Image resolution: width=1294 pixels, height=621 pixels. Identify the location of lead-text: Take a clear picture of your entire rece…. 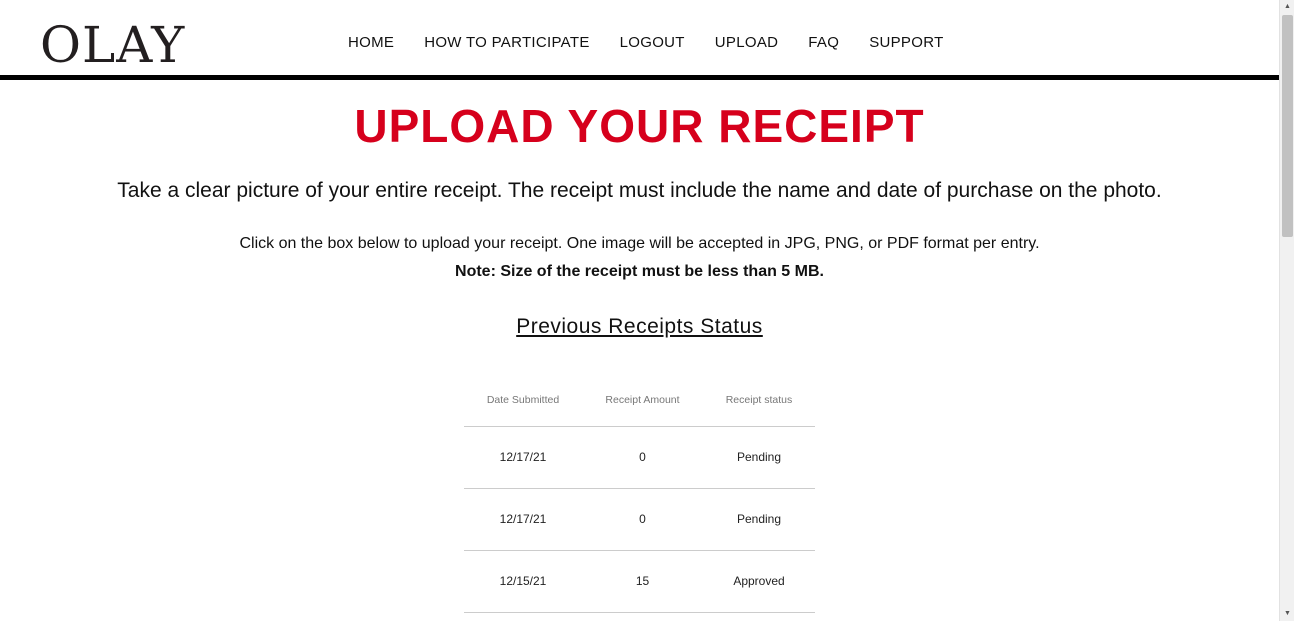
(639, 190).